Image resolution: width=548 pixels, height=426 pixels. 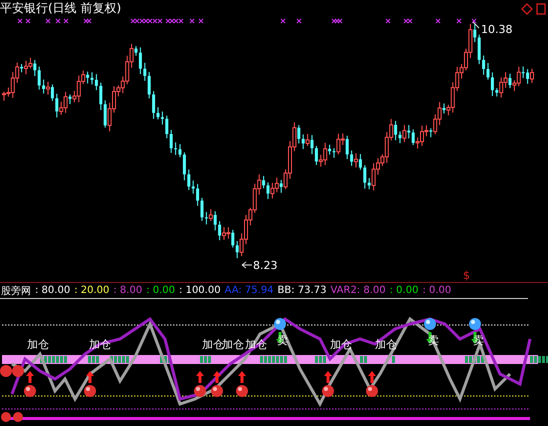 I want to click on indicator-value: VAR2: 8.00, so click(x=358, y=290).